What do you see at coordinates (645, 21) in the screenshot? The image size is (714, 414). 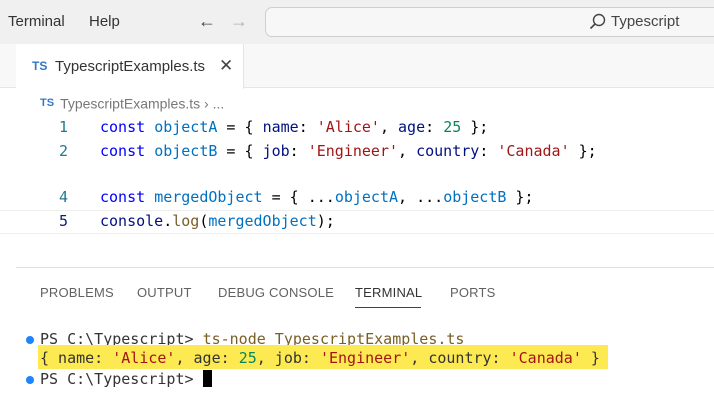 I see `search-label: Typescript` at bounding box center [645, 21].